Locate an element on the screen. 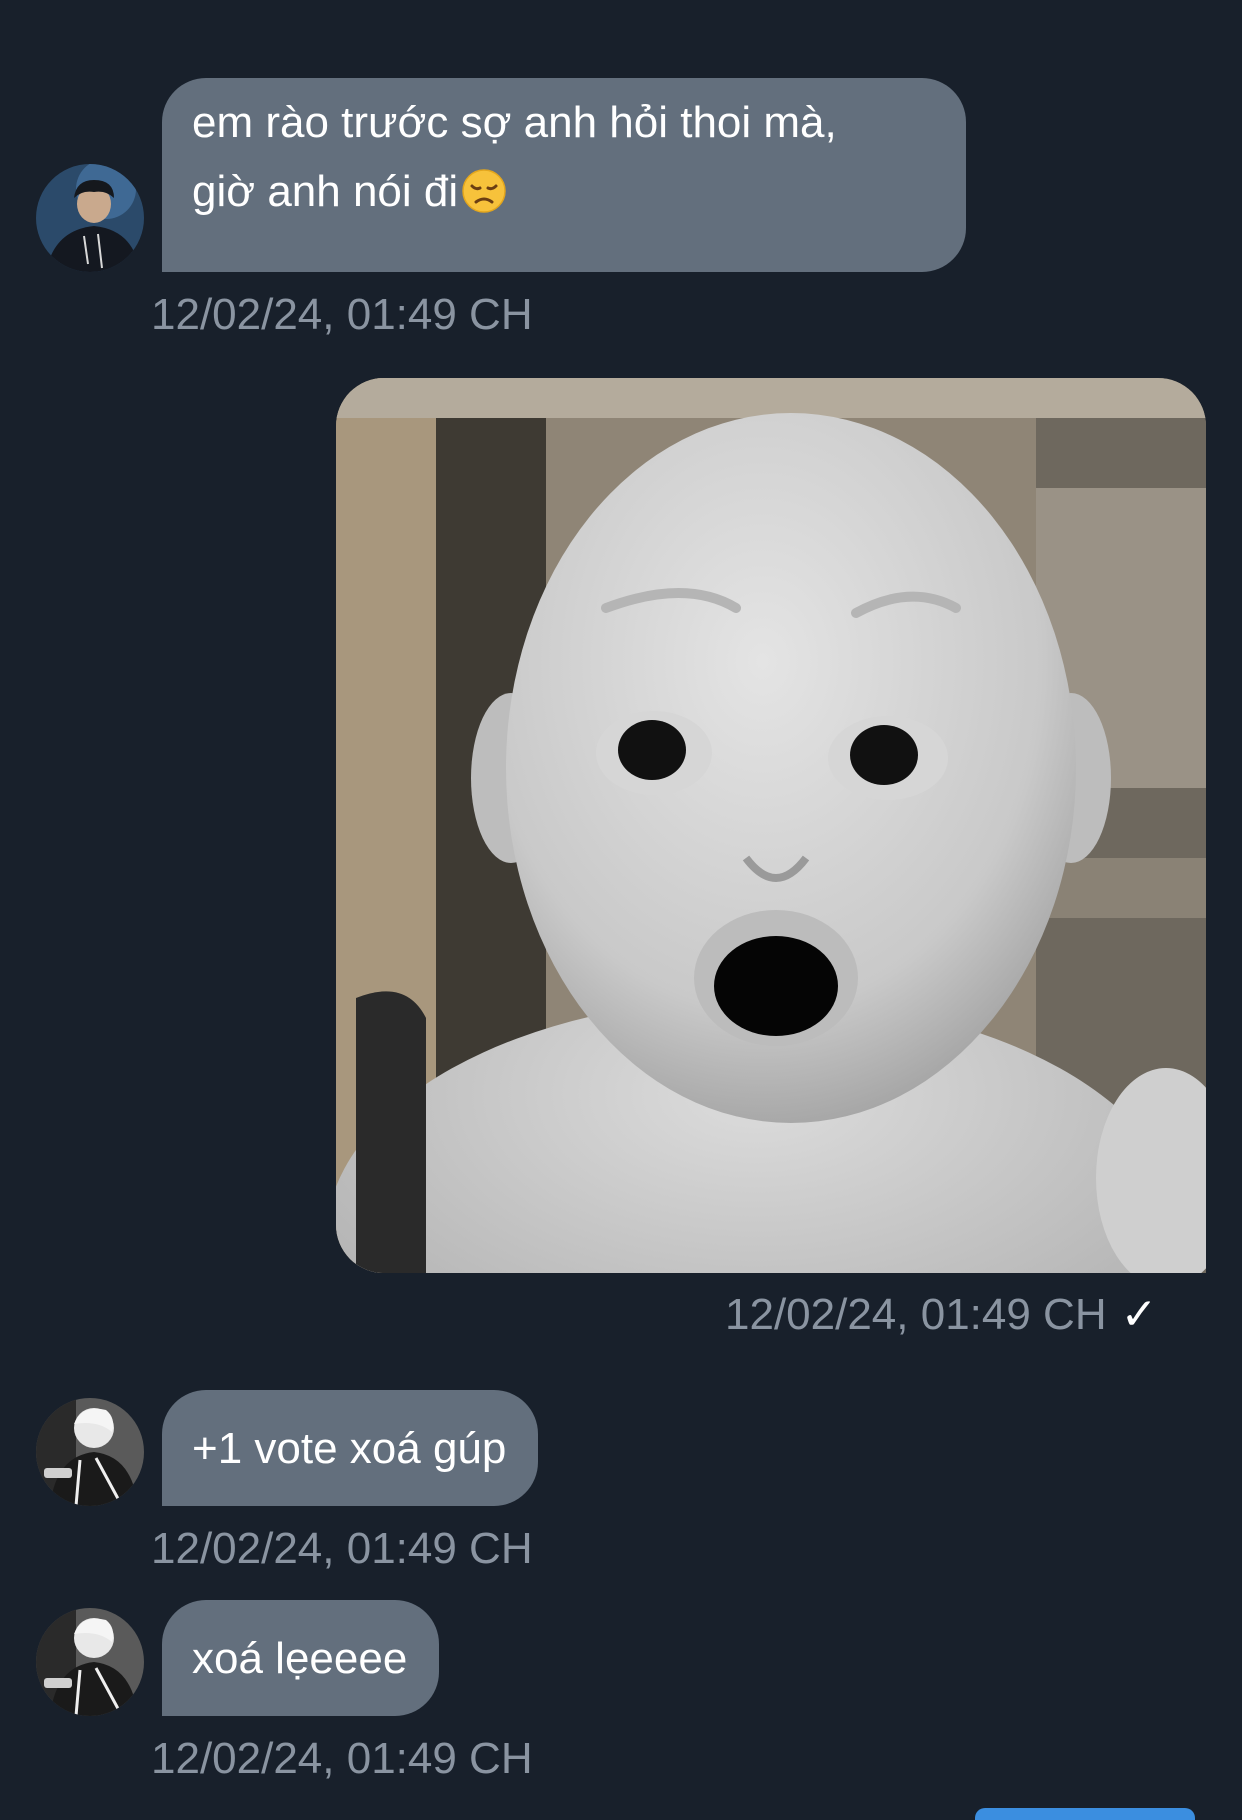 The width and height of the screenshot is (1242, 1820). message-text-line: giờ anh nói đi is located at coordinates (564, 191).